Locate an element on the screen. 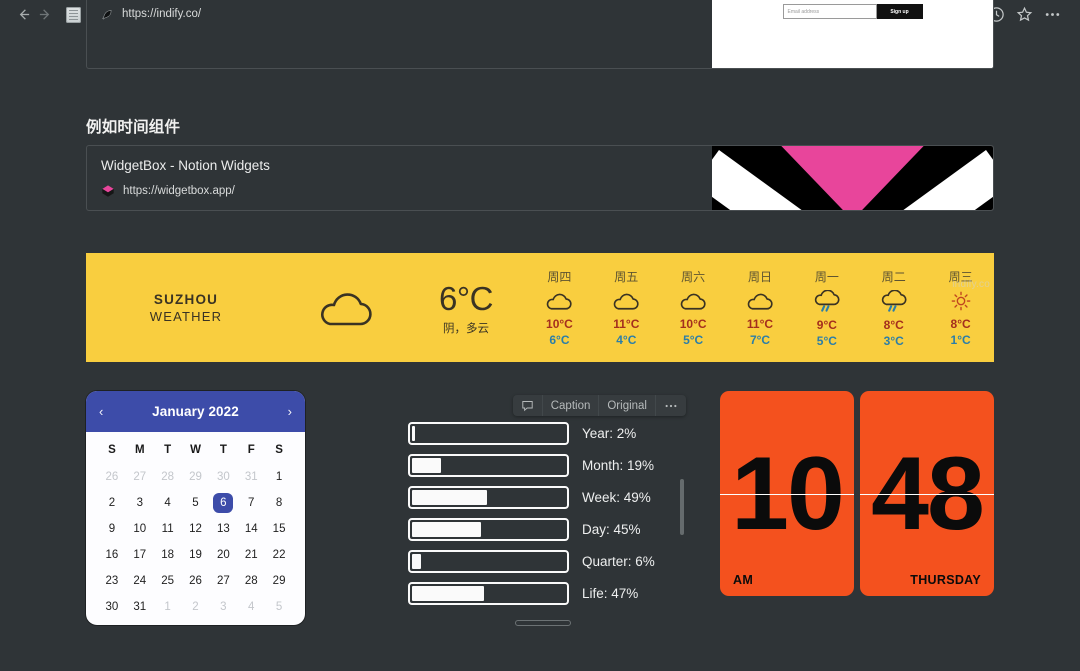 Image resolution: width=1080 pixels, height=671 pixels. calendar-day: 12 is located at coordinates (196, 529).